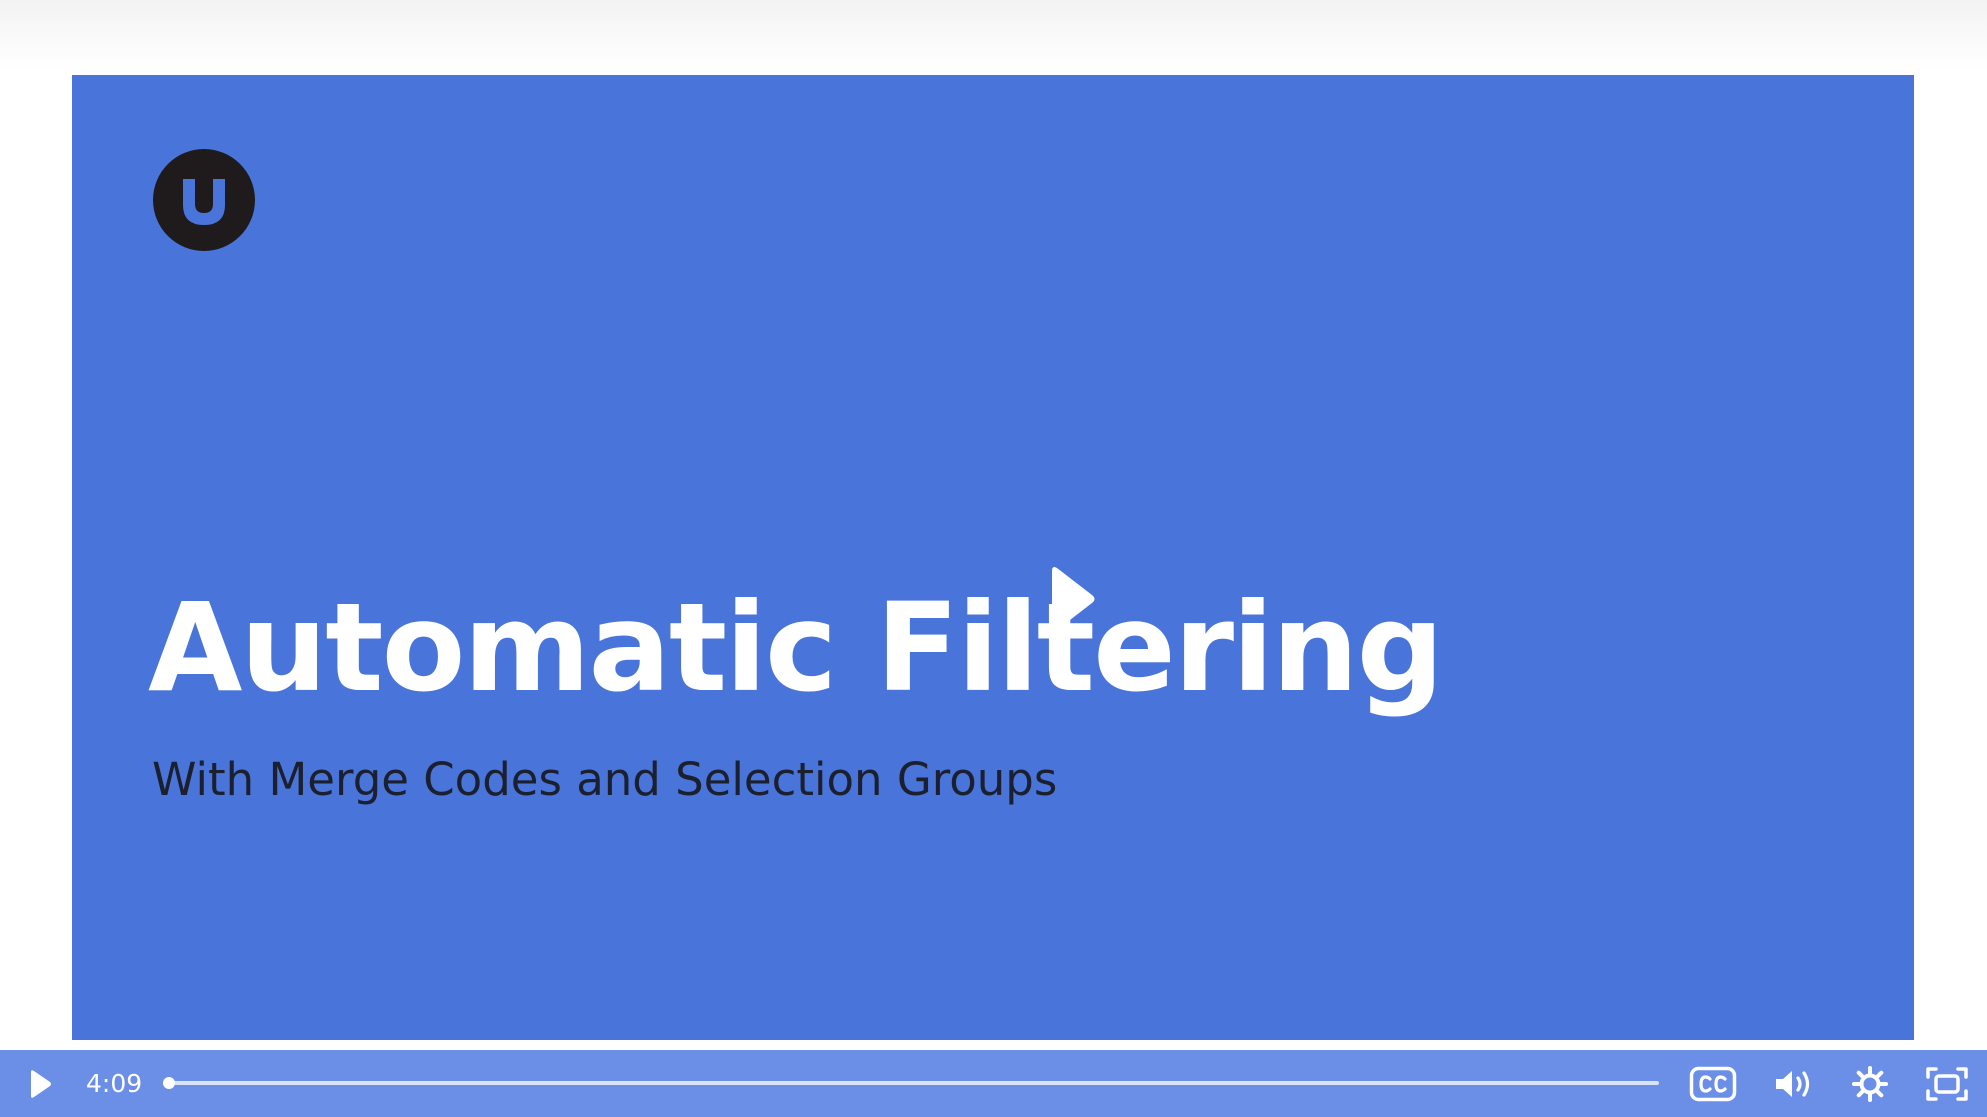 The image size is (1987, 1117). I want to click on seek-track, so click(911, 1083).